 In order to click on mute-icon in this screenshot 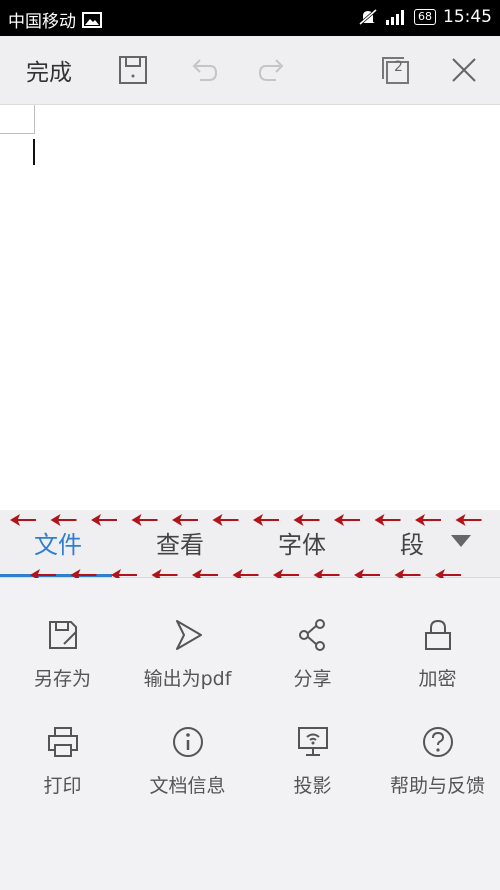, I will do `click(368, 17)`.